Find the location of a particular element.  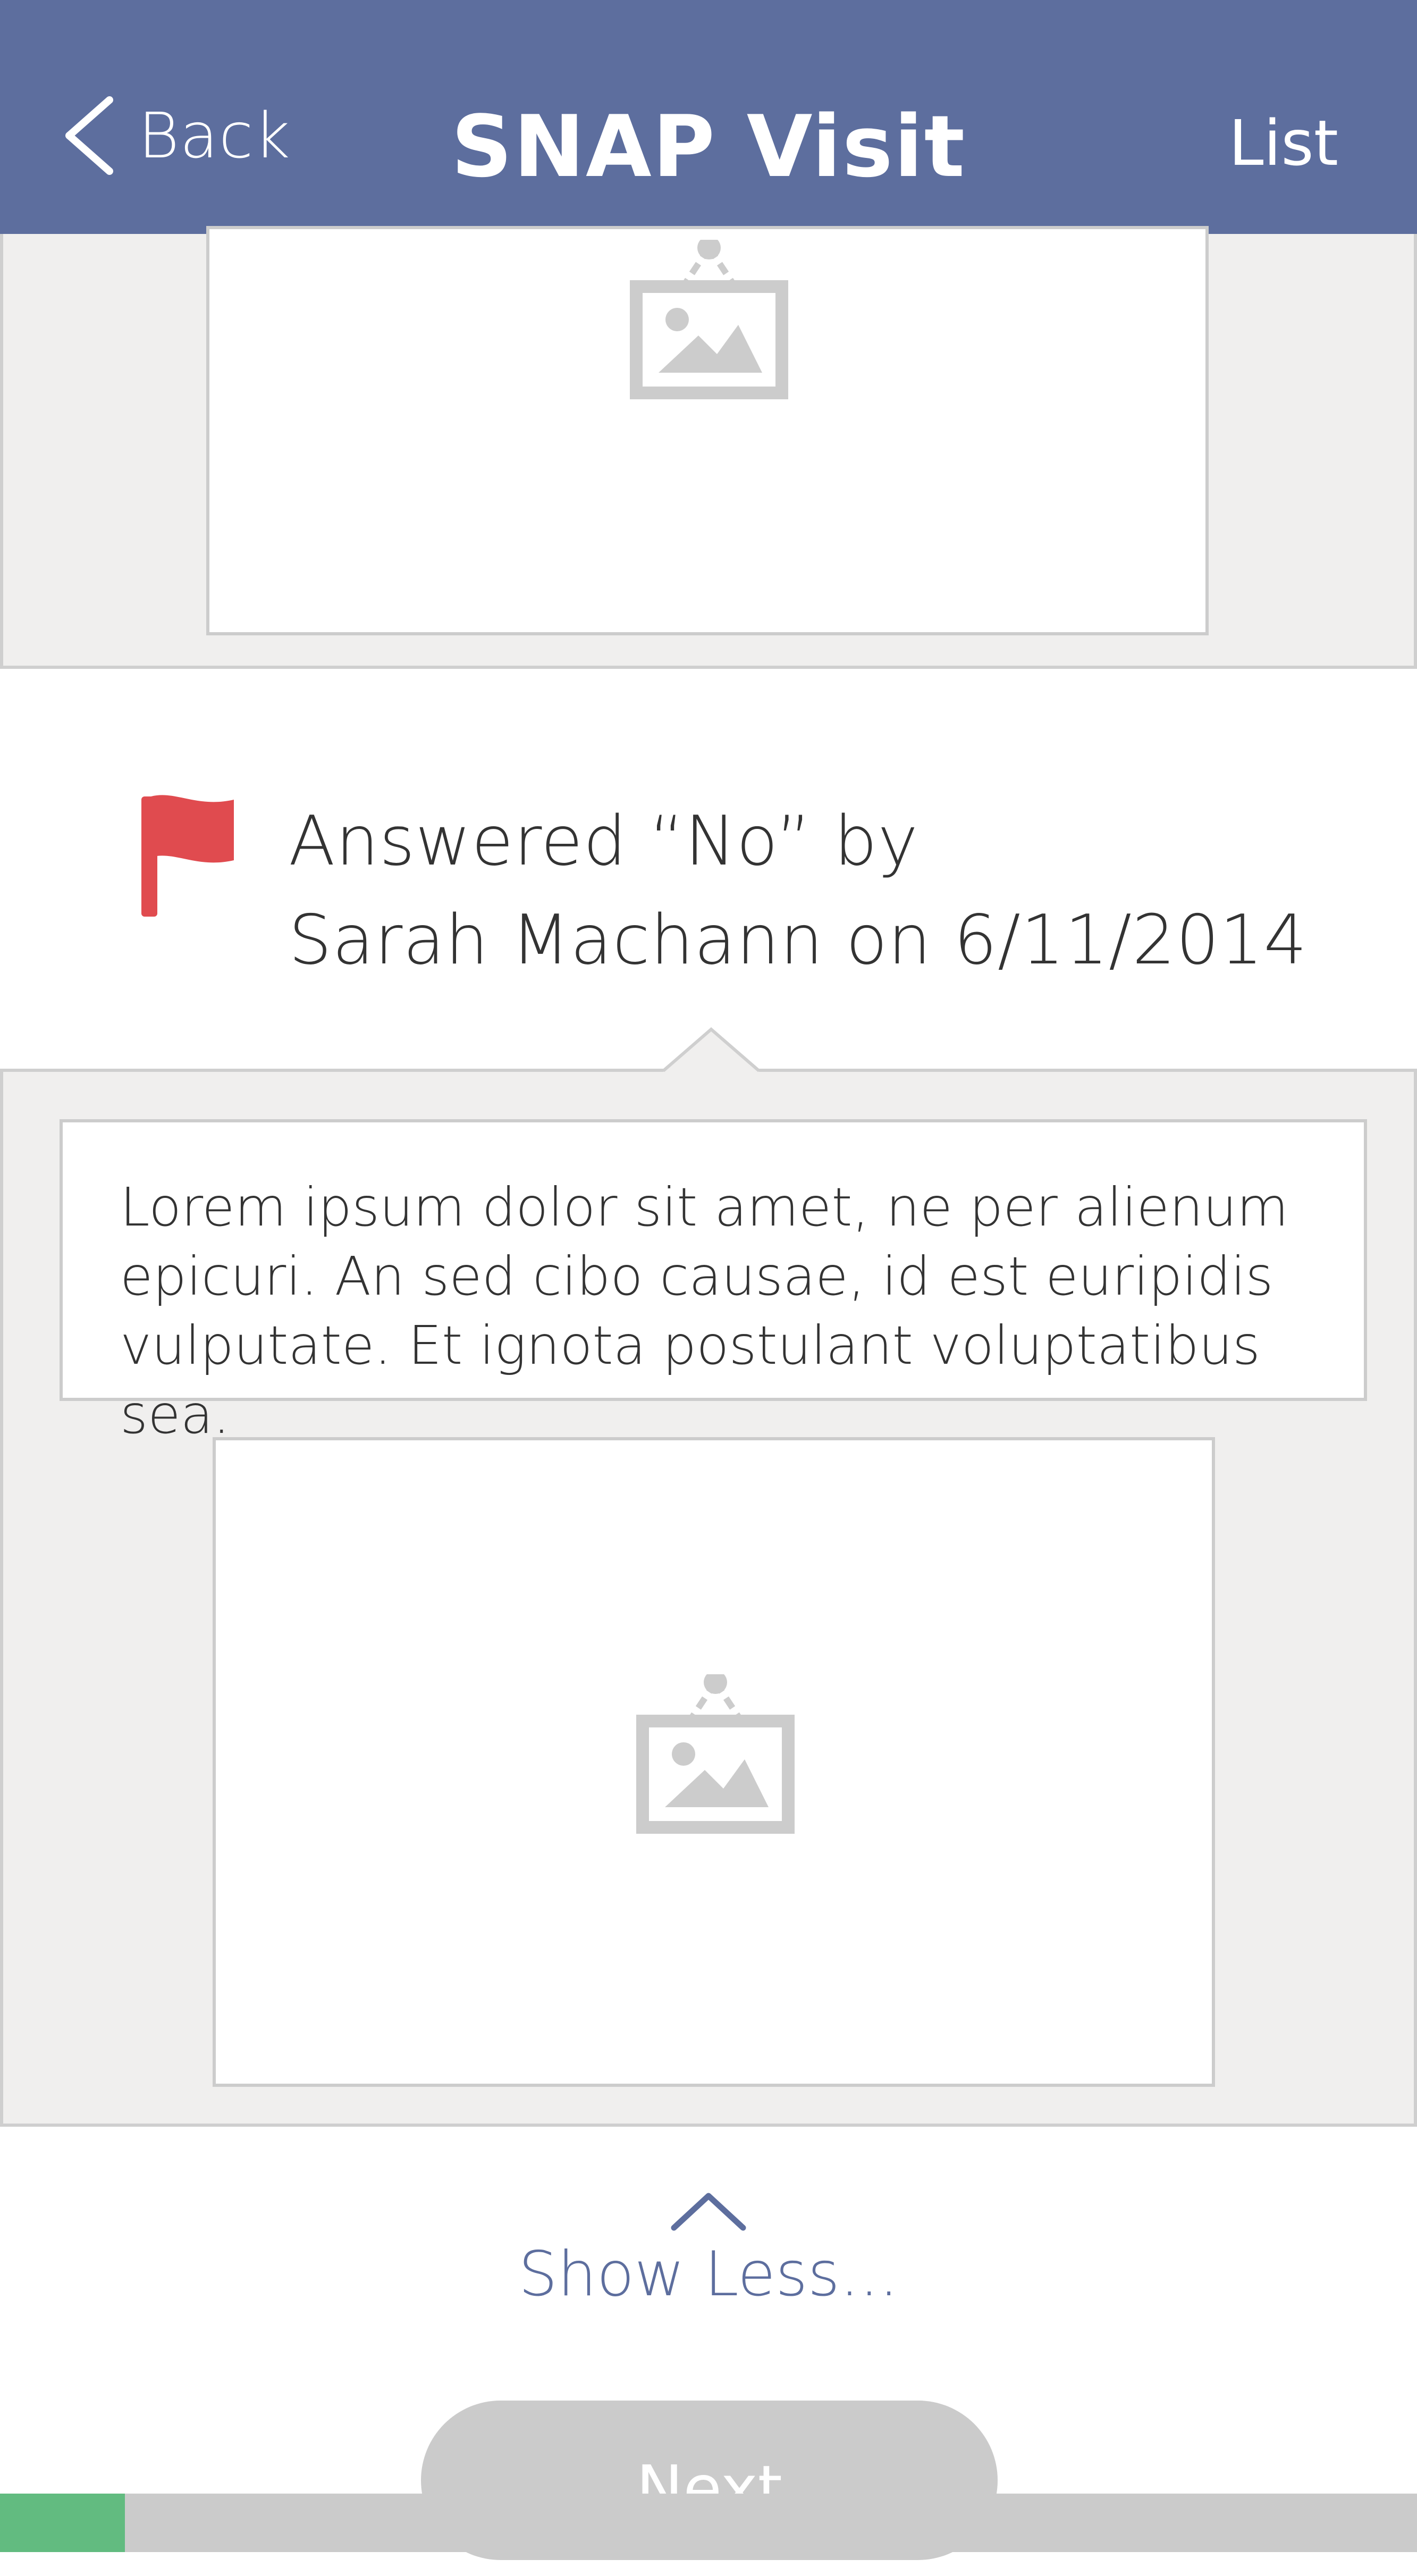

flag-icon is located at coordinates (187, 856).